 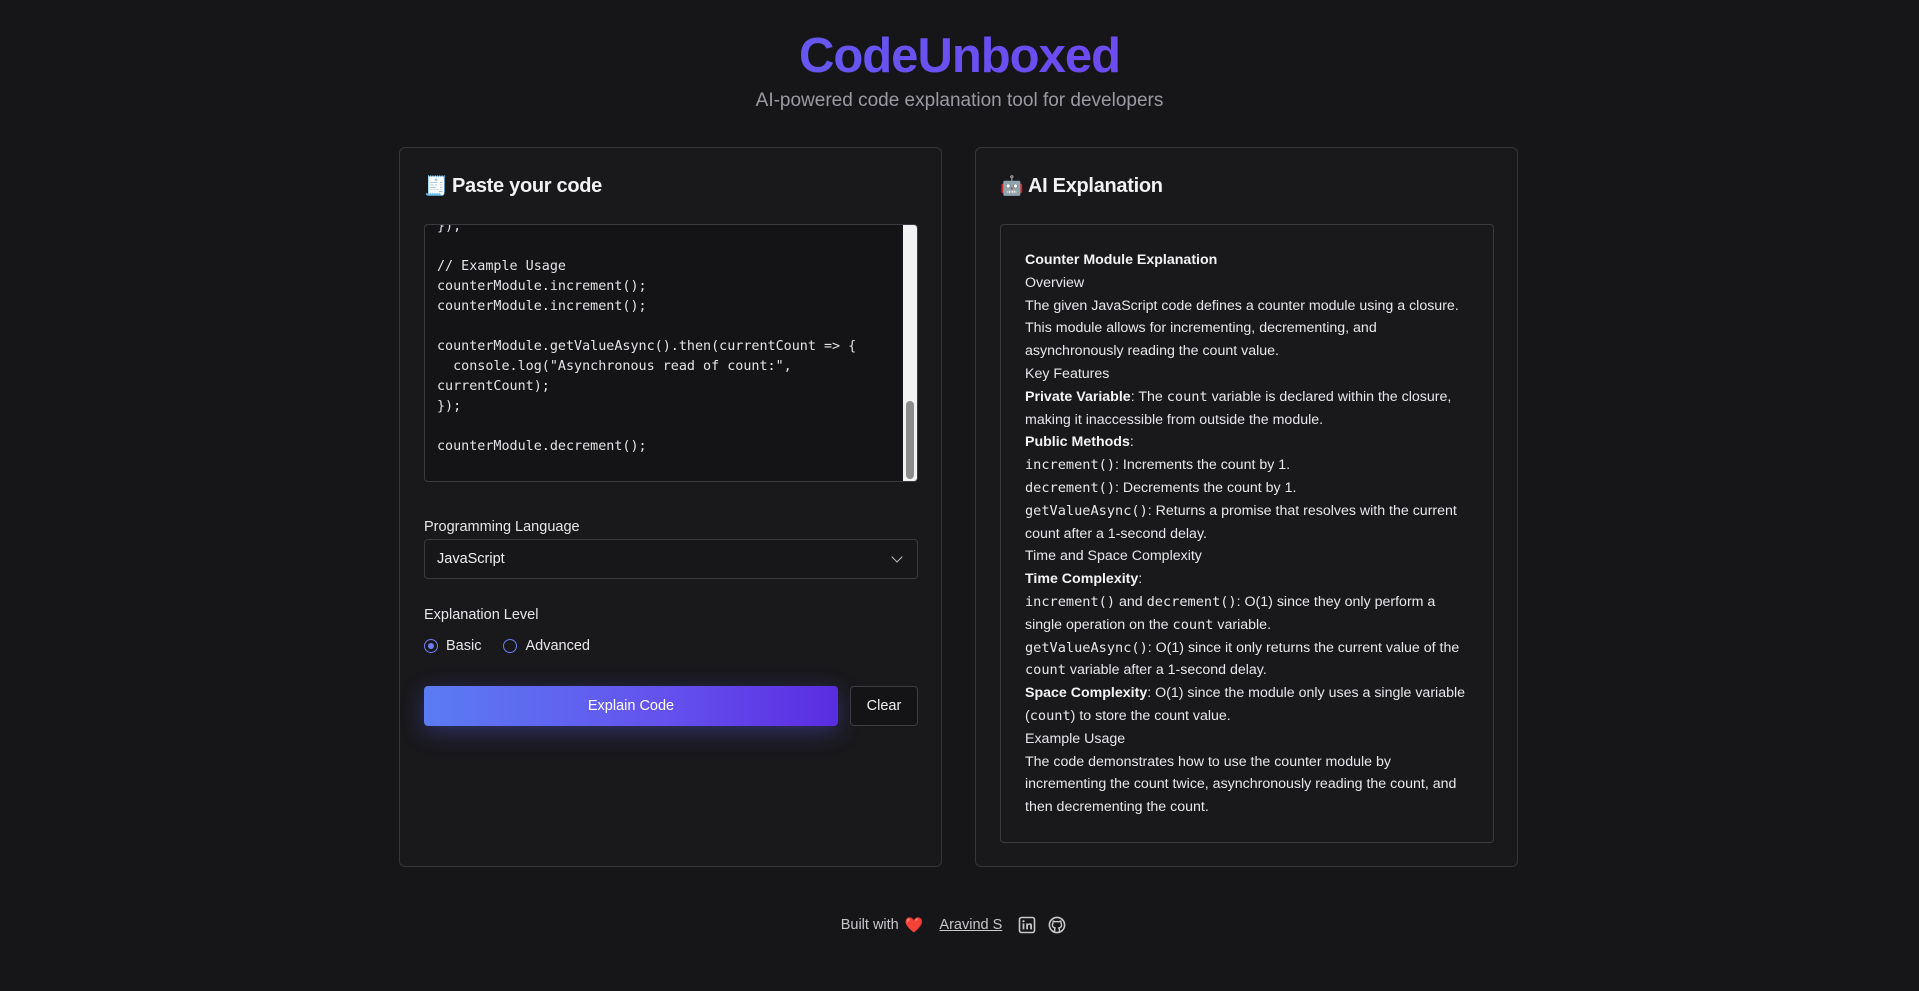 What do you see at coordinates (1158, 465) in the screenshot?
I see `method-increment-item: increment(): Increments the count by 1.` at bounding box center [1158, 465].